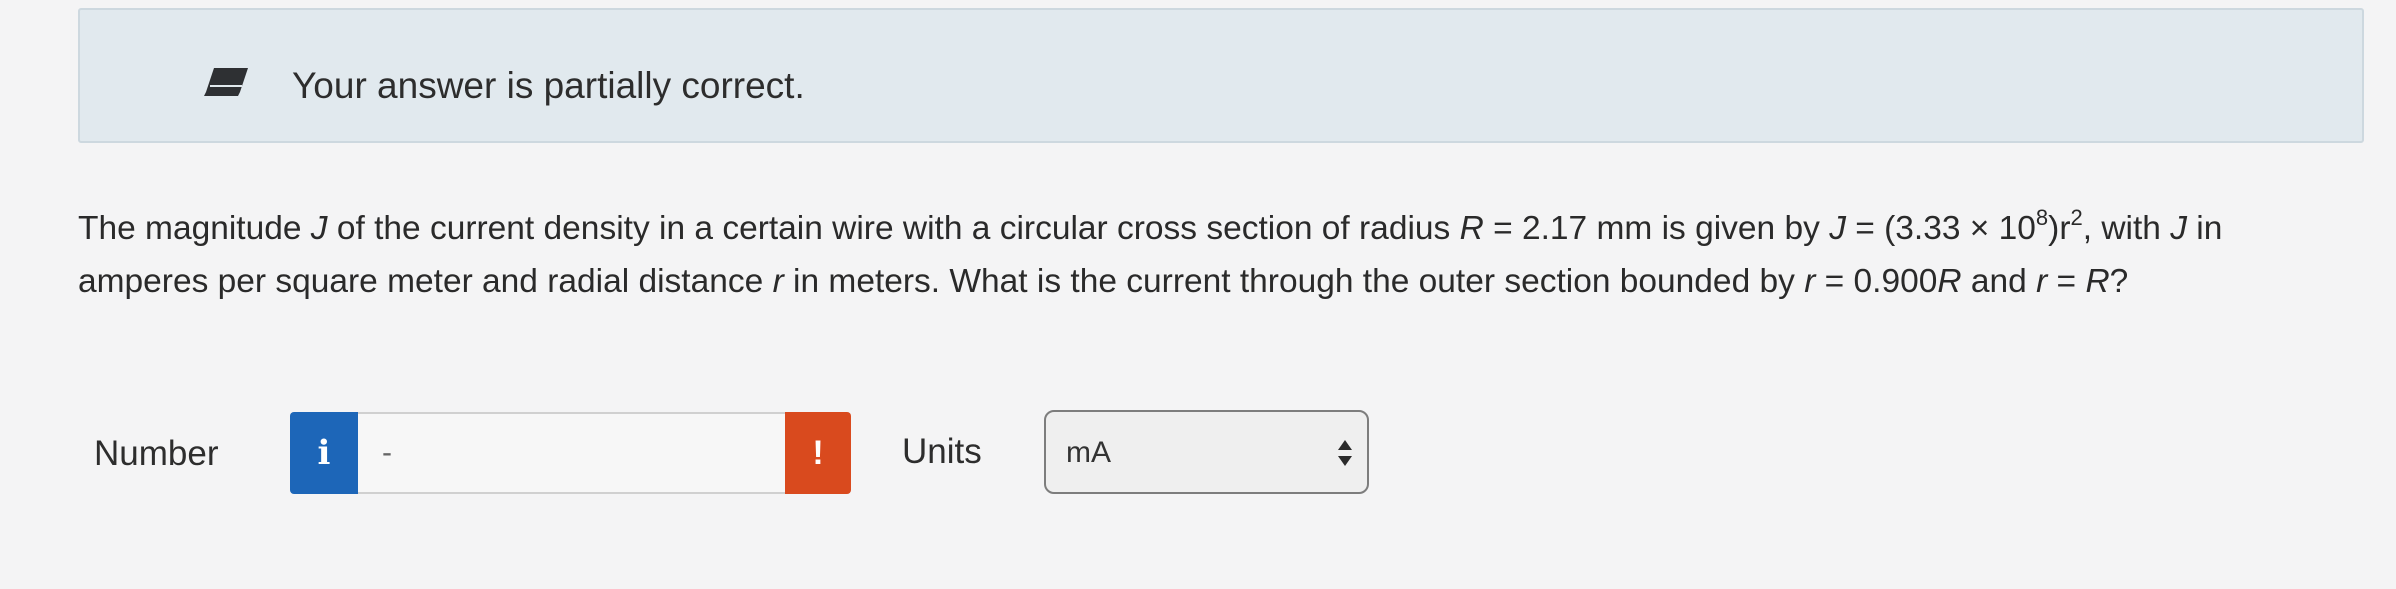  What do you see at coordinates (1206, 452) in the screenshot?
I see `units-select: mA` at bounding box center [1206, 452].